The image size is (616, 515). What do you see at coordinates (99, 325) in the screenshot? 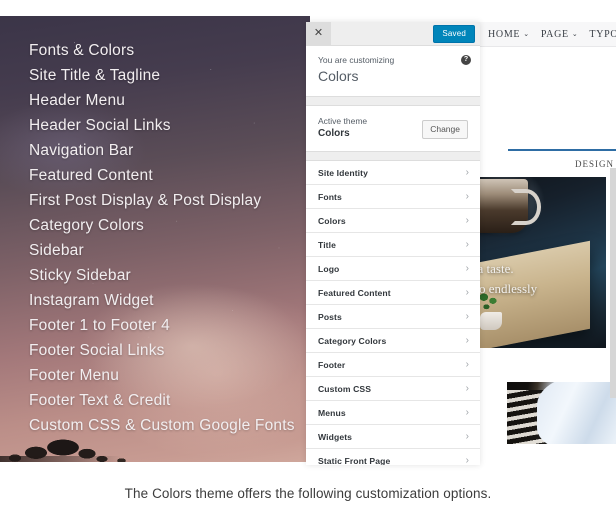
I see `list-item: Footer 1 to Footer 4` at bounding box center [99, 325].